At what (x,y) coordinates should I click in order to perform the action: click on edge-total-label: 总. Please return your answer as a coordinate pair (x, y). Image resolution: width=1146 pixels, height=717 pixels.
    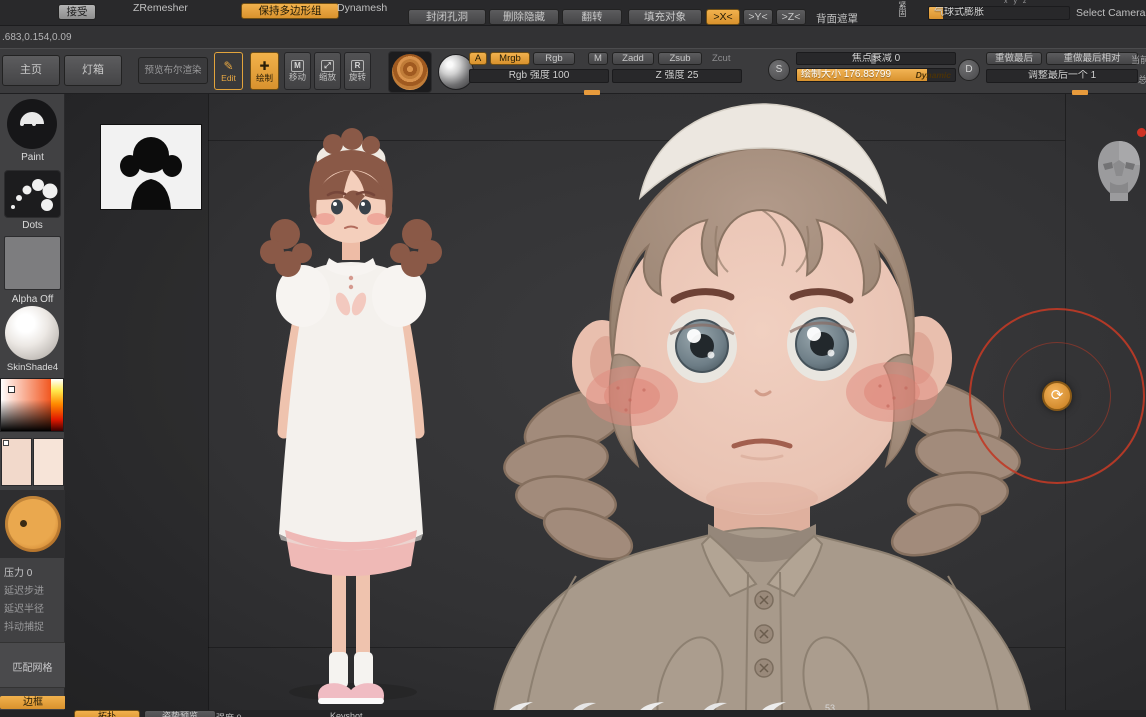
    Looking at the image, I should click on (1142, 80).